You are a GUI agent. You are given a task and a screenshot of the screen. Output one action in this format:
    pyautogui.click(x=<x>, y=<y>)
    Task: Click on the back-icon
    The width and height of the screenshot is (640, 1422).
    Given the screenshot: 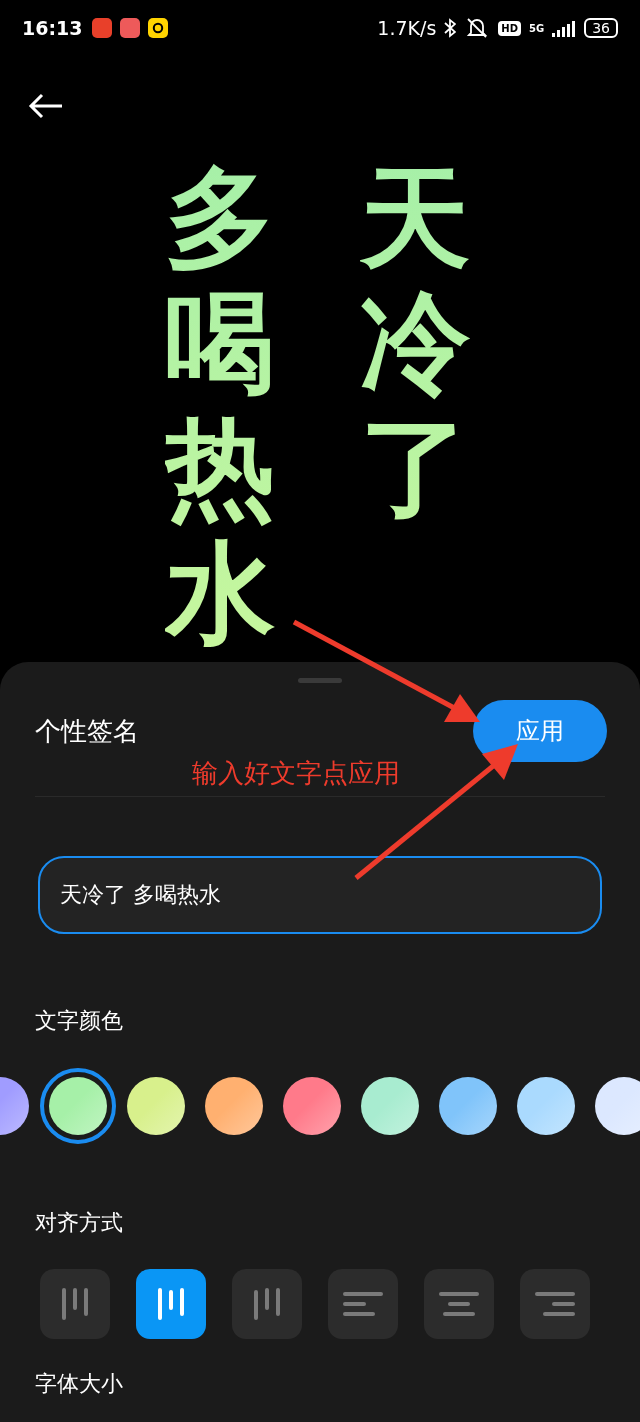 What is the action you would take?
    pyautogui.click(x=46, y=106)
    